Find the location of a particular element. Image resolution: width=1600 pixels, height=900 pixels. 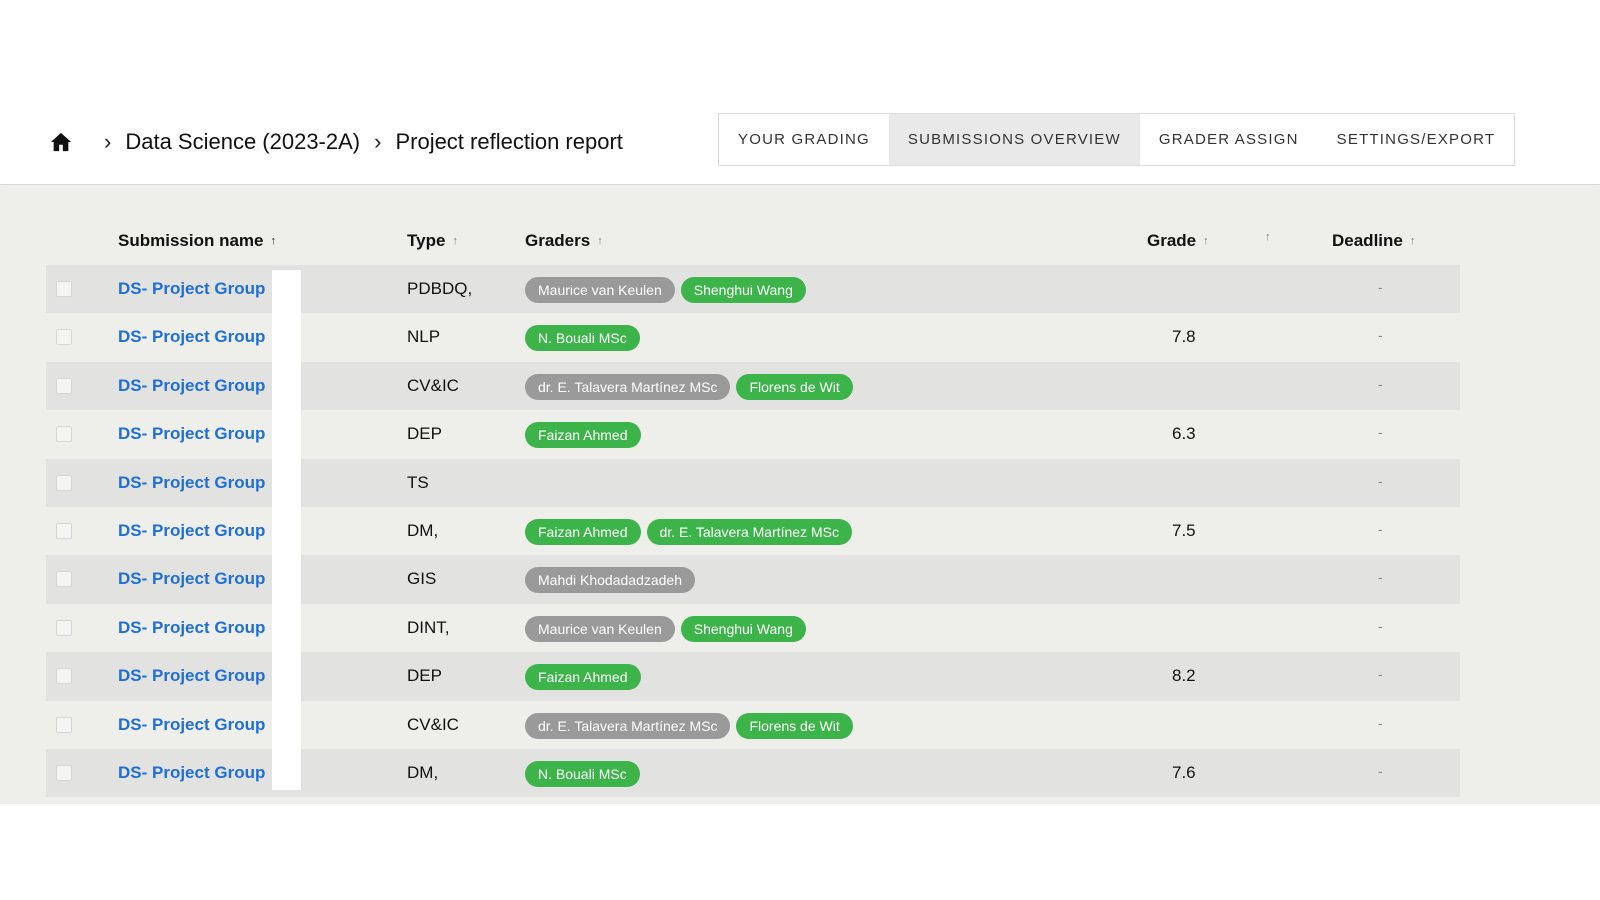

submission-type: PDBDQ, is located at coordinates (440, 288).